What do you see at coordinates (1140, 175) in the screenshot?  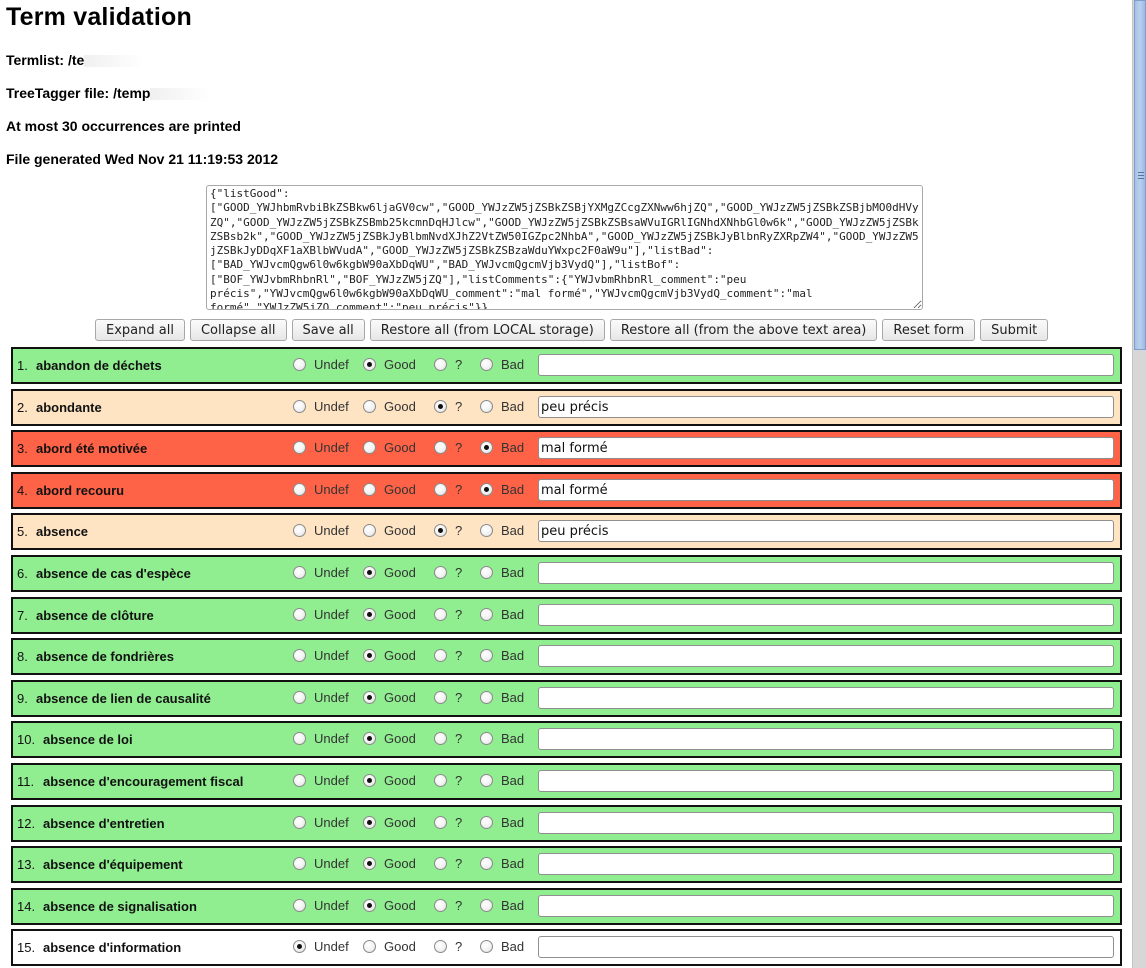 I see `scrollbar-thumb` at bounding box center [1140, 175].